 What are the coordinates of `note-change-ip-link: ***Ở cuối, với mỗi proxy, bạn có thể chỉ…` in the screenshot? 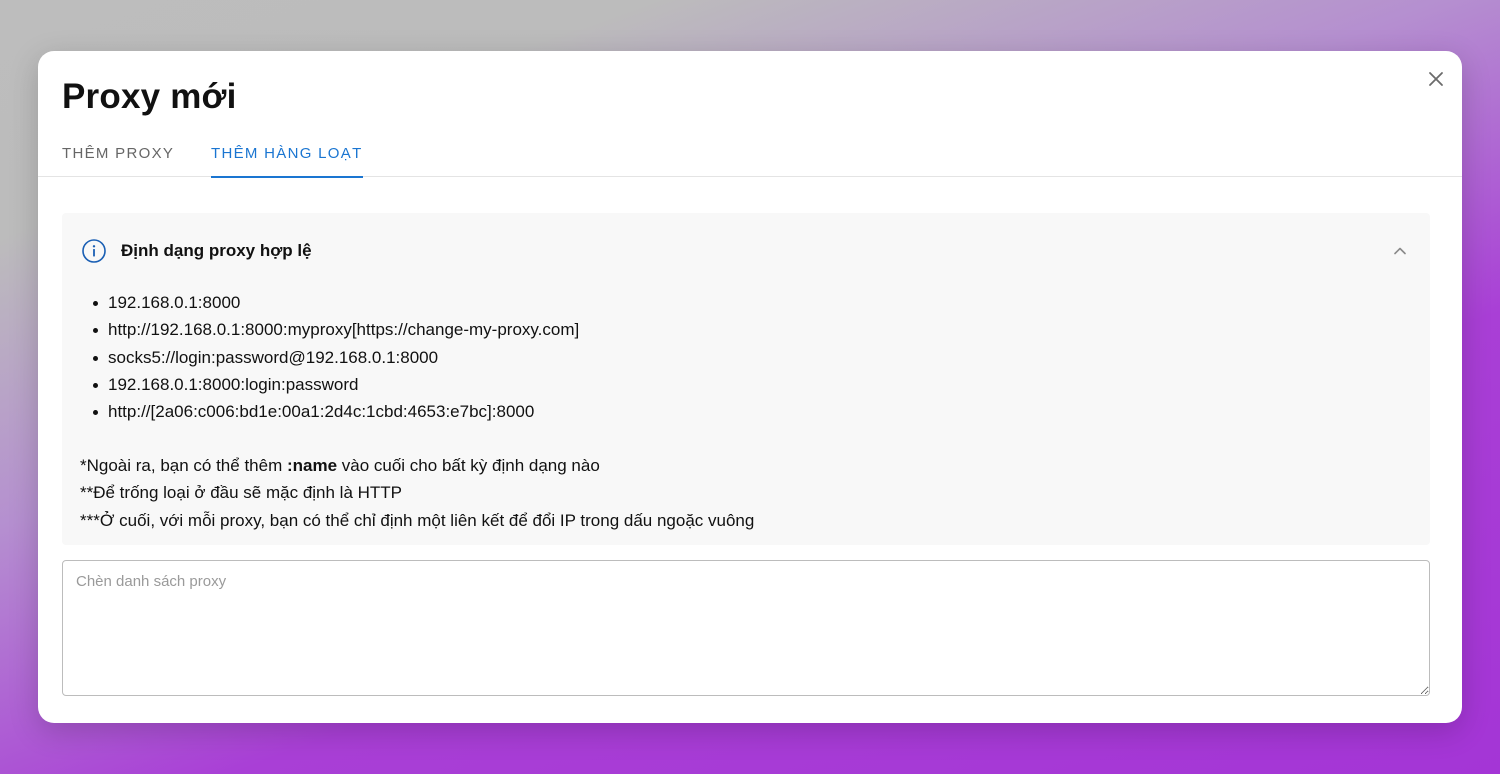 It's located at (417, 520).